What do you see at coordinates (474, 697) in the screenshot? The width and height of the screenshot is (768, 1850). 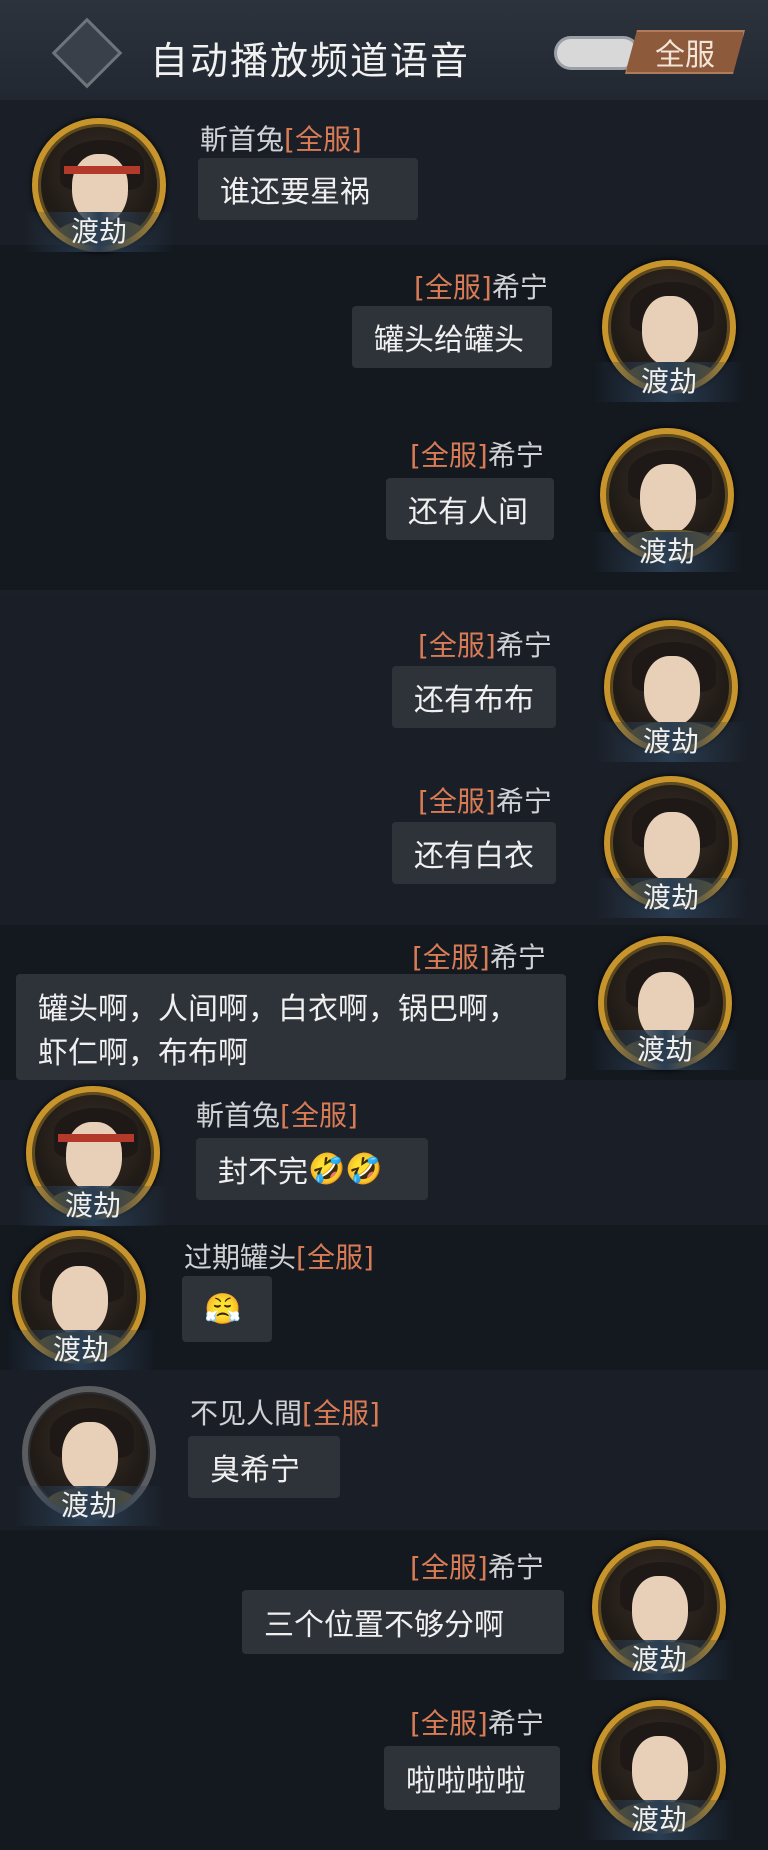 I see `message-bubble: 还有布布` at bounding box center [474, 697].